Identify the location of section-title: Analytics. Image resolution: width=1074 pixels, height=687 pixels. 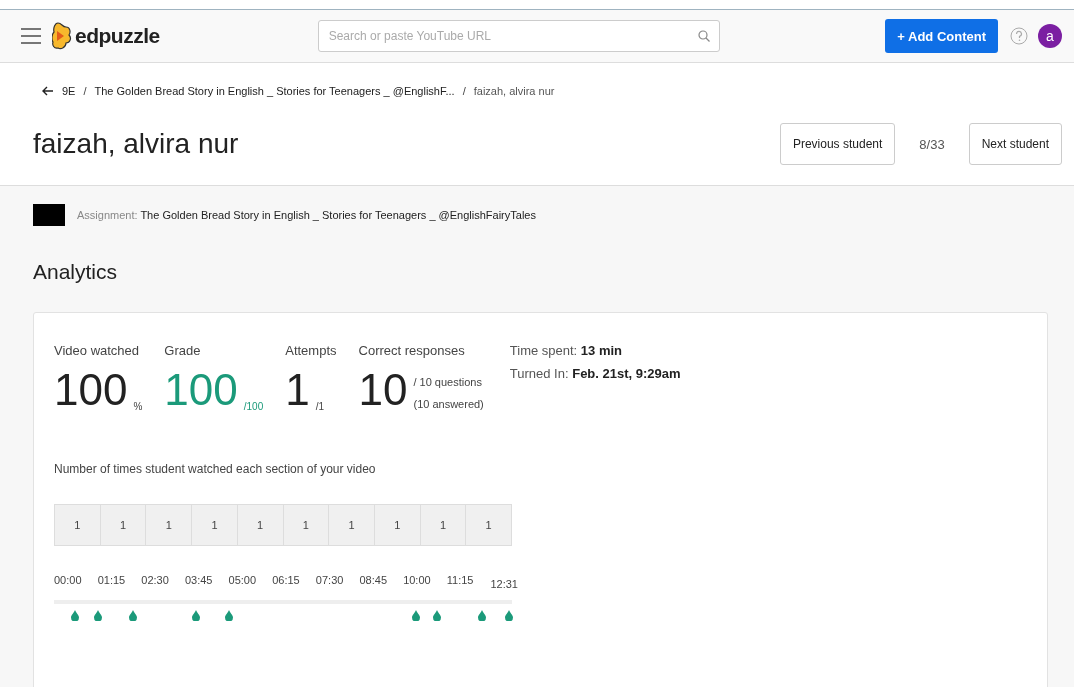
(76, 272).